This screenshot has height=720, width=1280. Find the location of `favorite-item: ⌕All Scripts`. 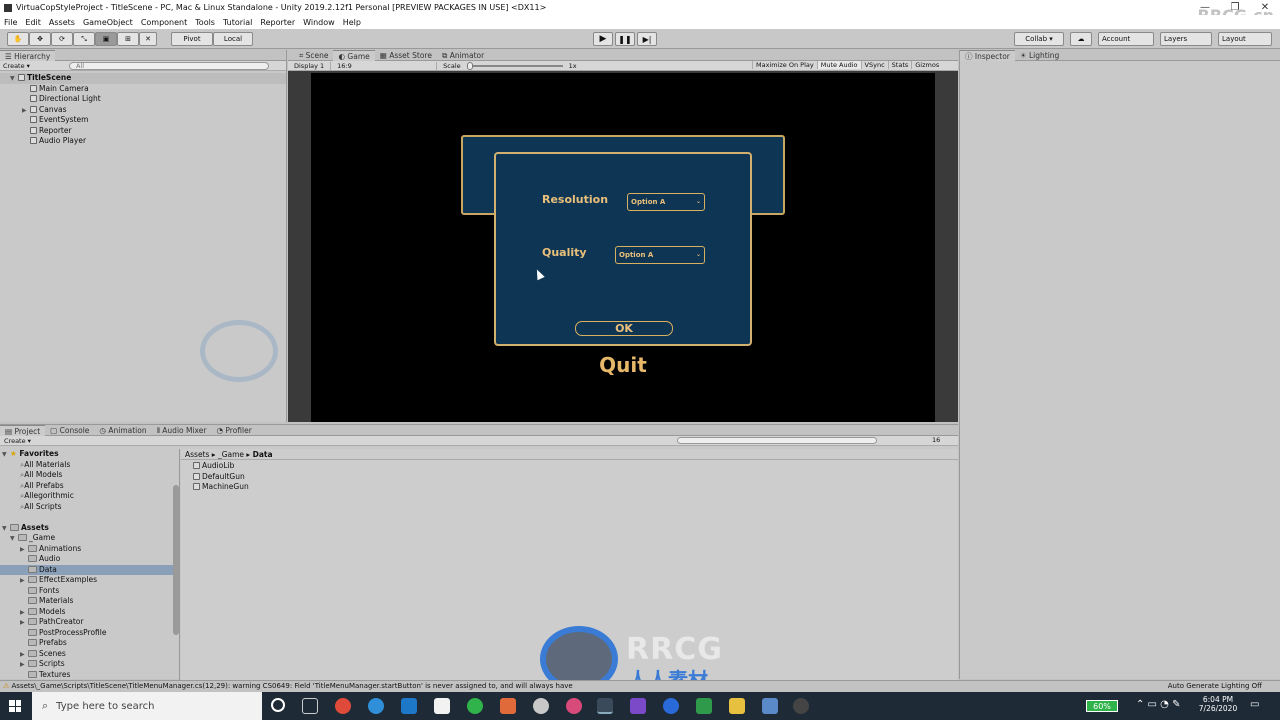

favorite-item: ⌕All Scripts is located at coordinates (89, 507).